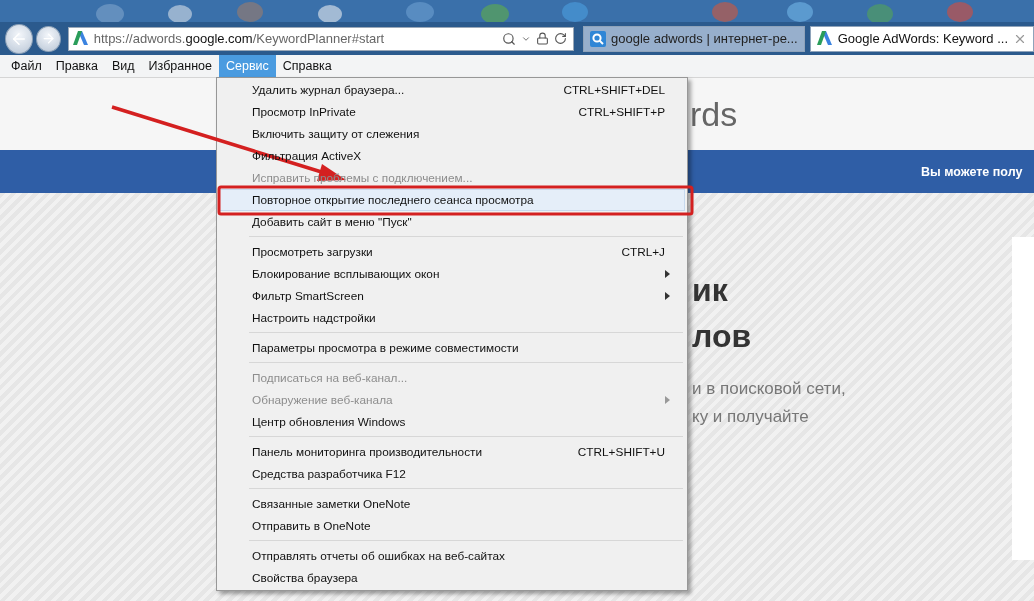  Describe the element at coordinates (26, 66) in the screenshot. I see `menu-bar-item: Файл` at that location.